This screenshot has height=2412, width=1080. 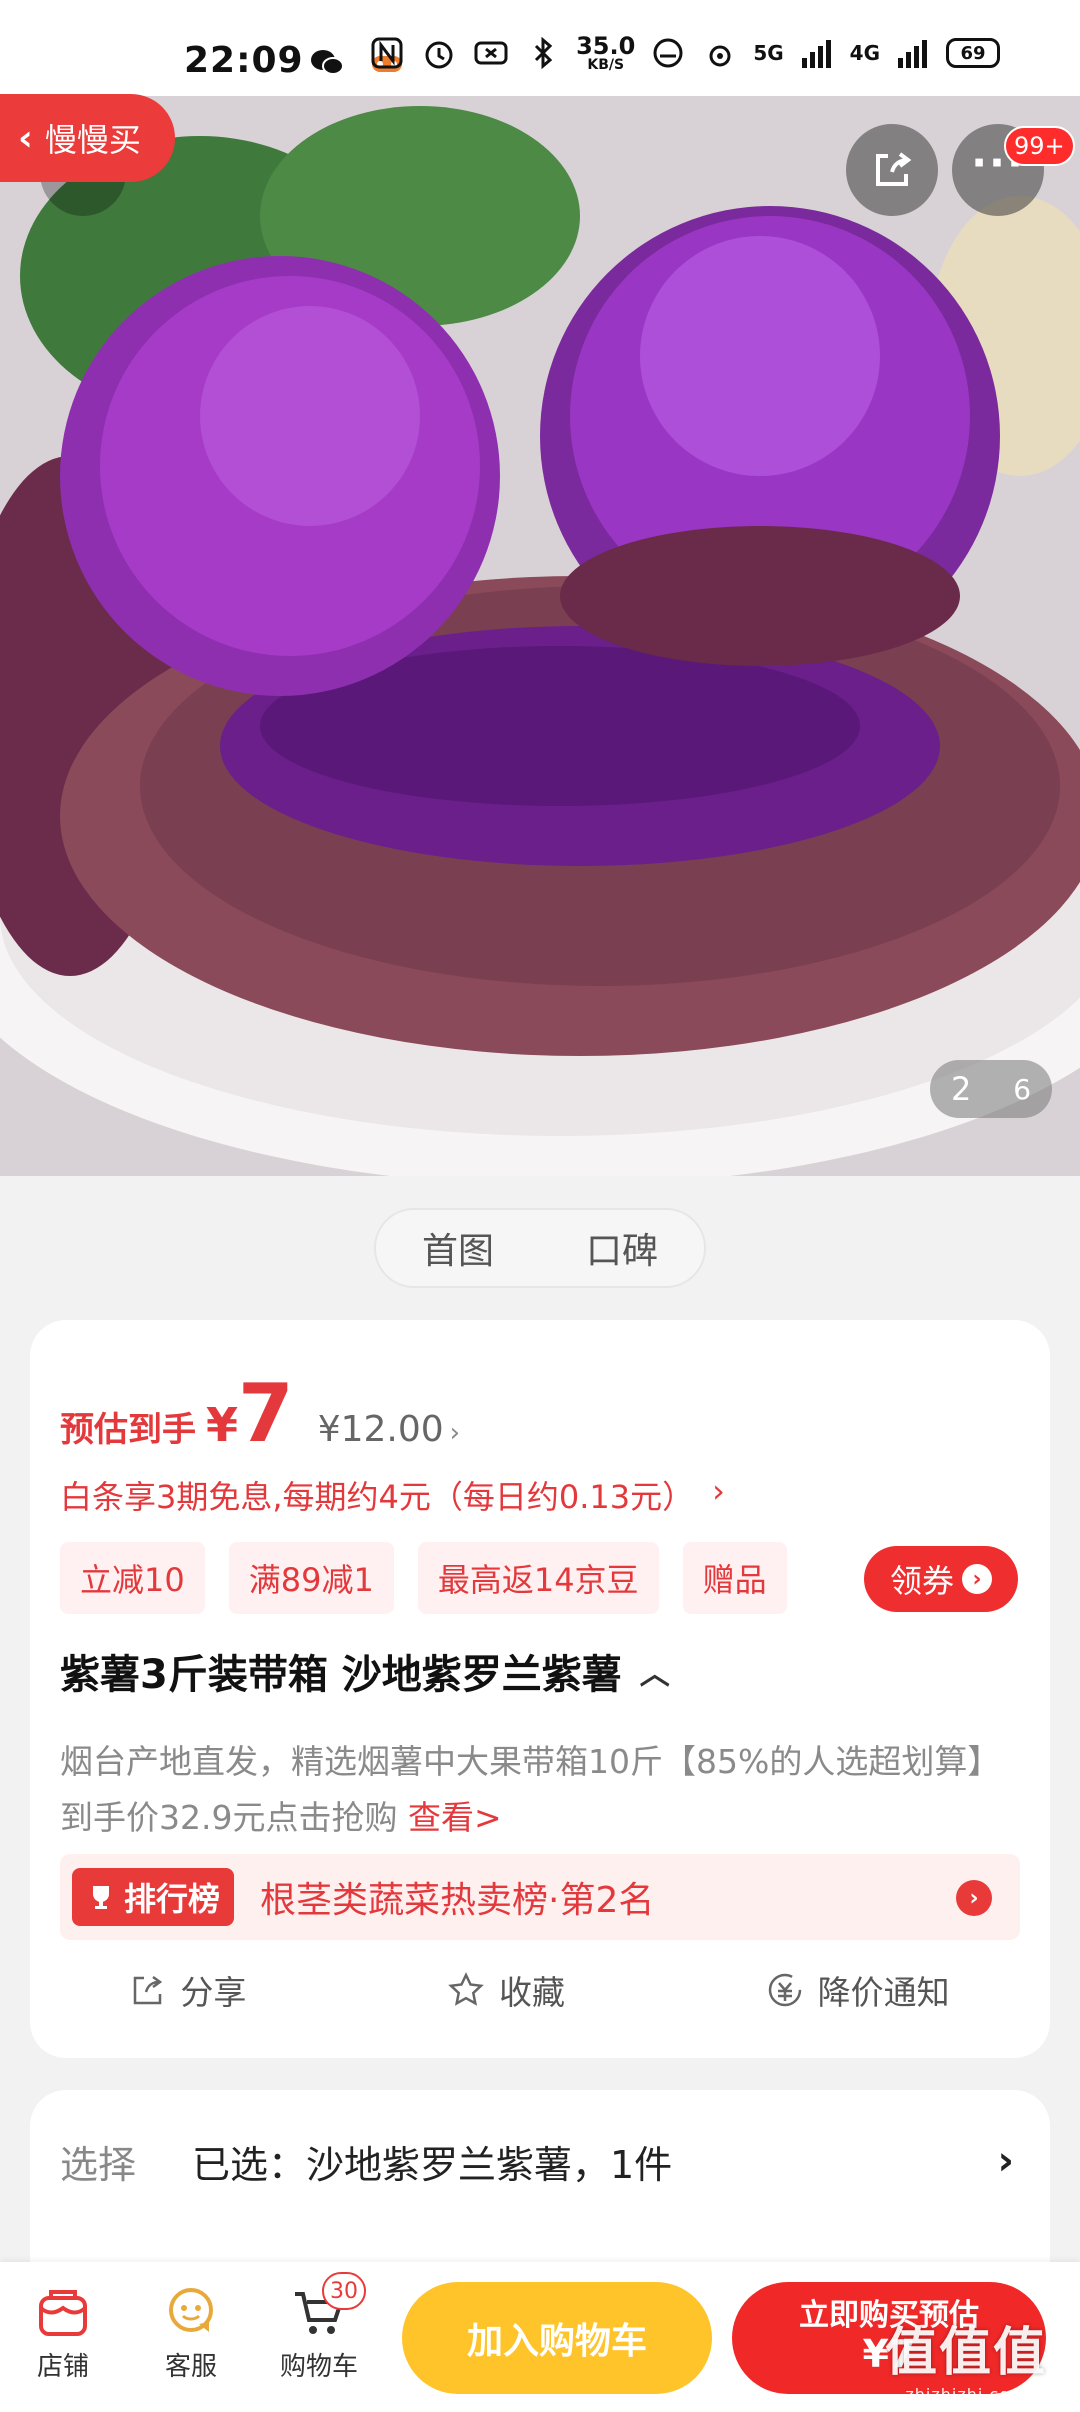 I want to click on coupon-label: 领券, so click(x=921, y=1581).